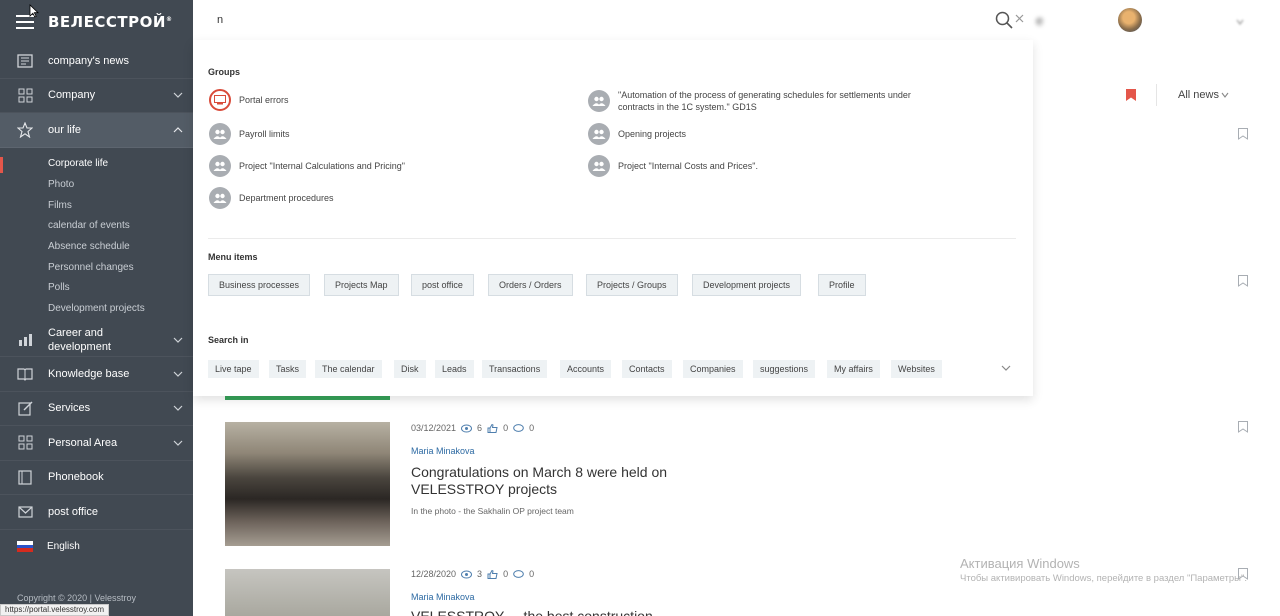 The height and width of the screenshot is (616, 1280). Describe the element at coordinates (784, 369) in the screenshot. I see `search-scope-suggestions: suggestions` at that location.